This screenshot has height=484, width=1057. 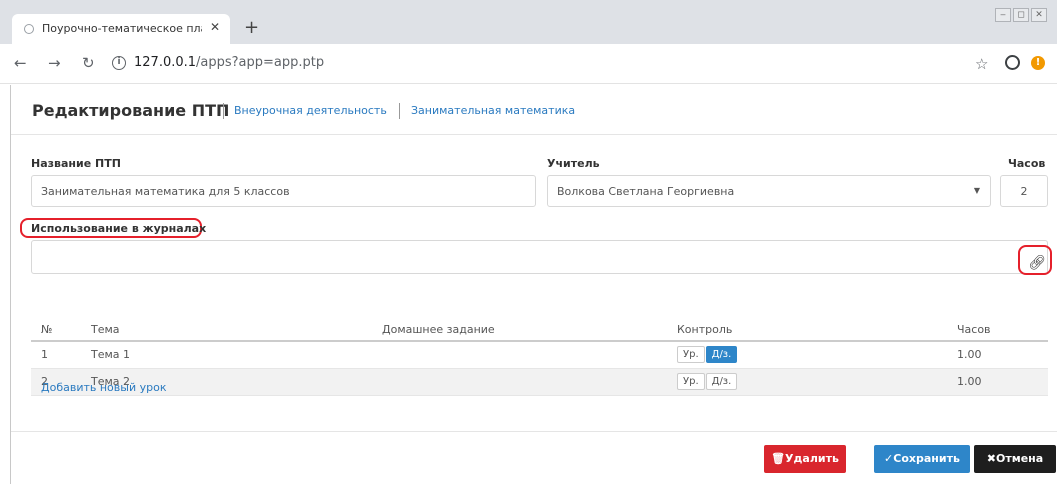 I want to click on cancel-button: ✖Отмена, so click(x=1015, y=459).